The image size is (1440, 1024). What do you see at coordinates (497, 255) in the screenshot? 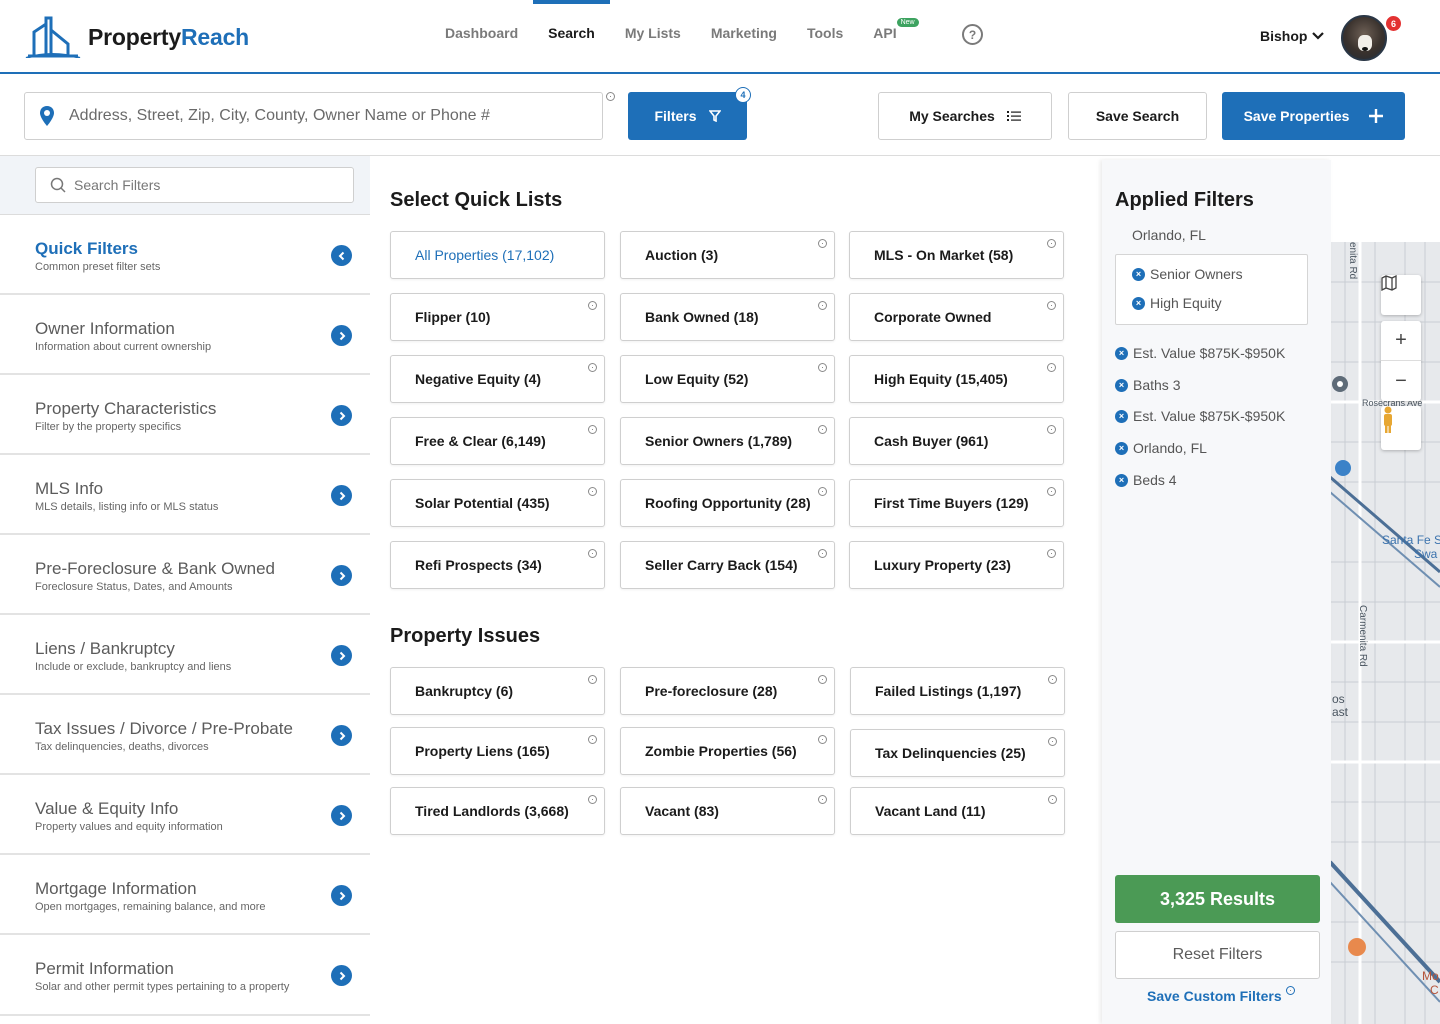
I see `quick-list-item: All Properties (17,102)` at bounding box center [497, 255].